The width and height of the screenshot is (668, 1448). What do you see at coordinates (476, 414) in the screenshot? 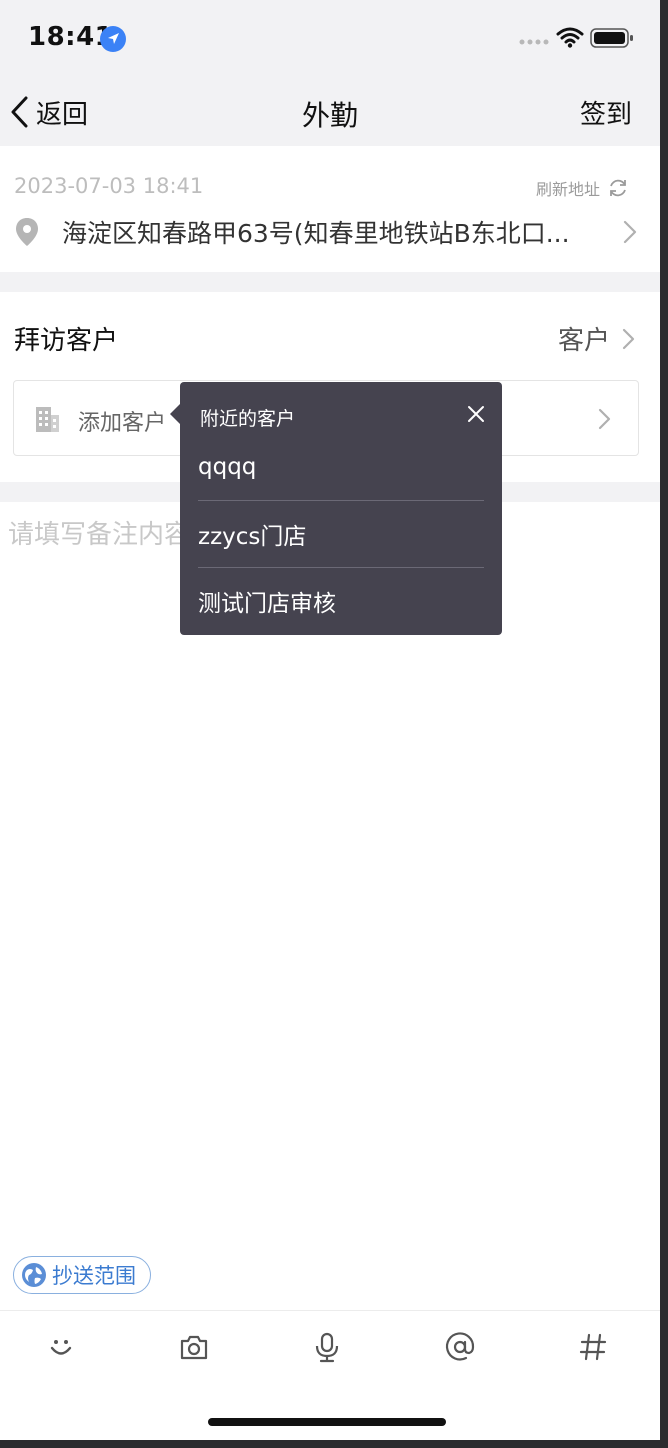
I see `close-icon` at bounding box center [476, 414].